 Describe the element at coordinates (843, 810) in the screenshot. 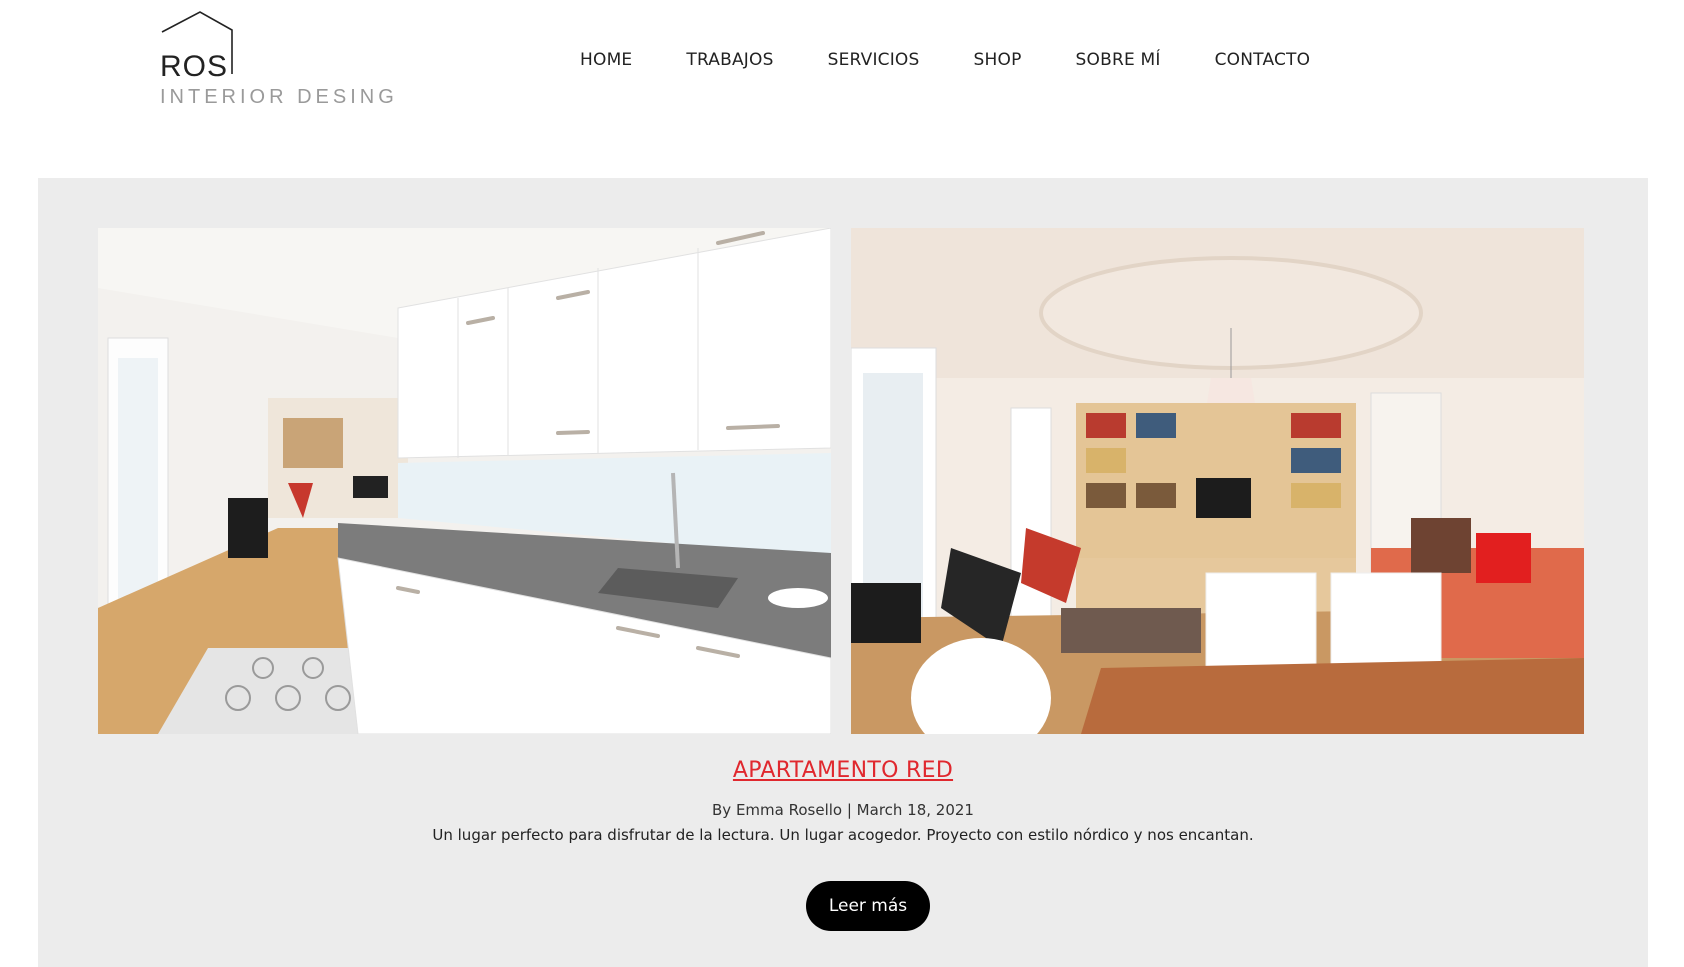

I see `post-meta: By Emma Rosello | March 18, 2021` at that location.